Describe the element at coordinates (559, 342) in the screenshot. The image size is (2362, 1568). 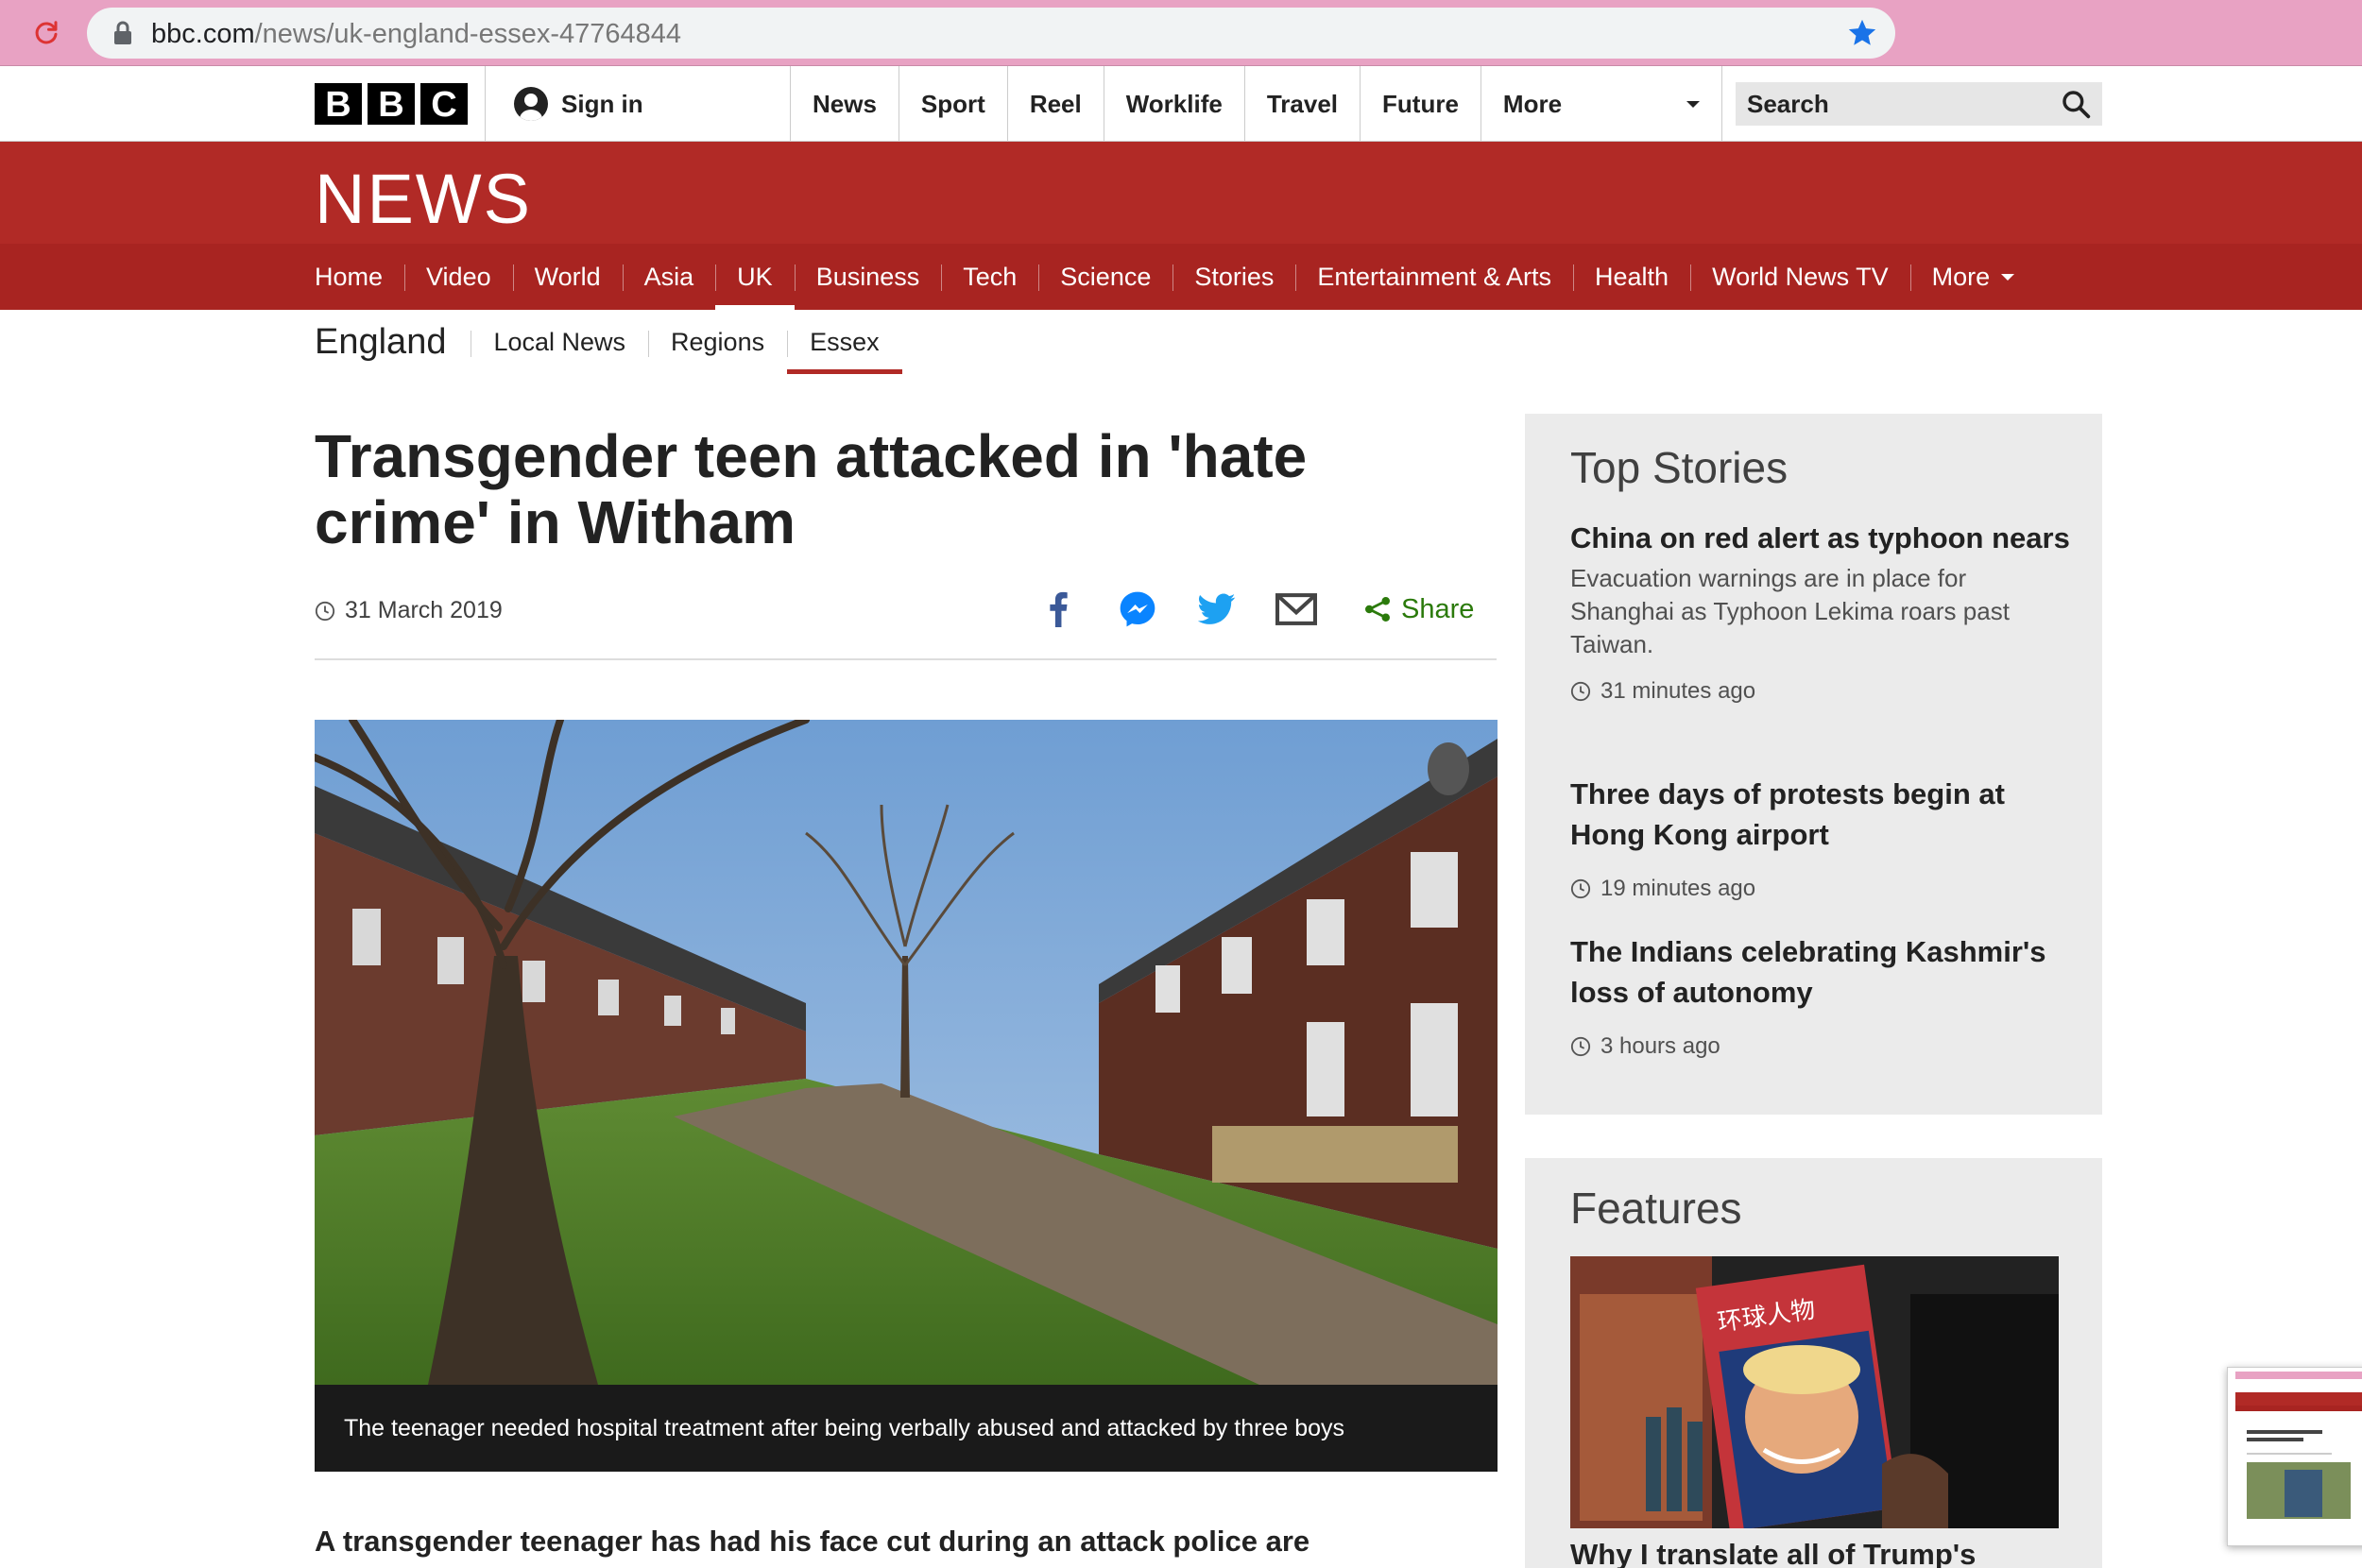
I see `subnav-local-news: Local News` at that location.